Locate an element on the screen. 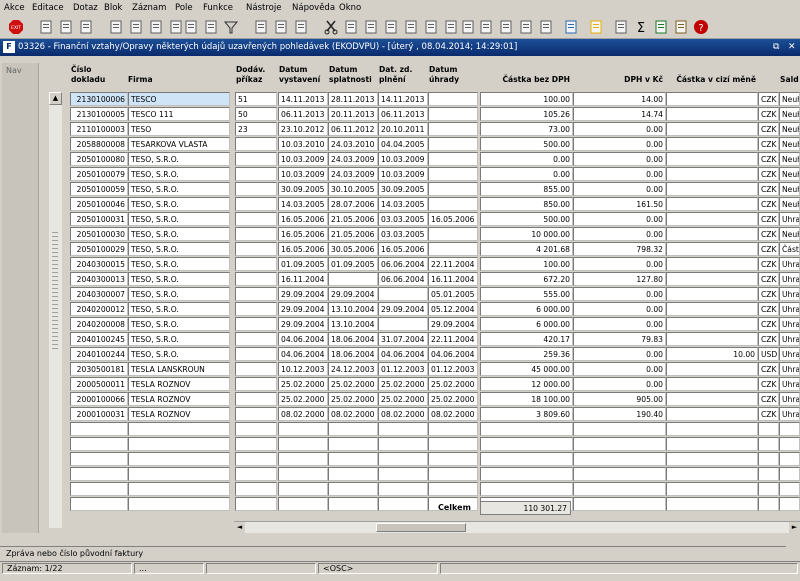 The width and height of the screenshot is (800, 581). scroll-up-icon: ▲ is located at coordinates (55, 98).